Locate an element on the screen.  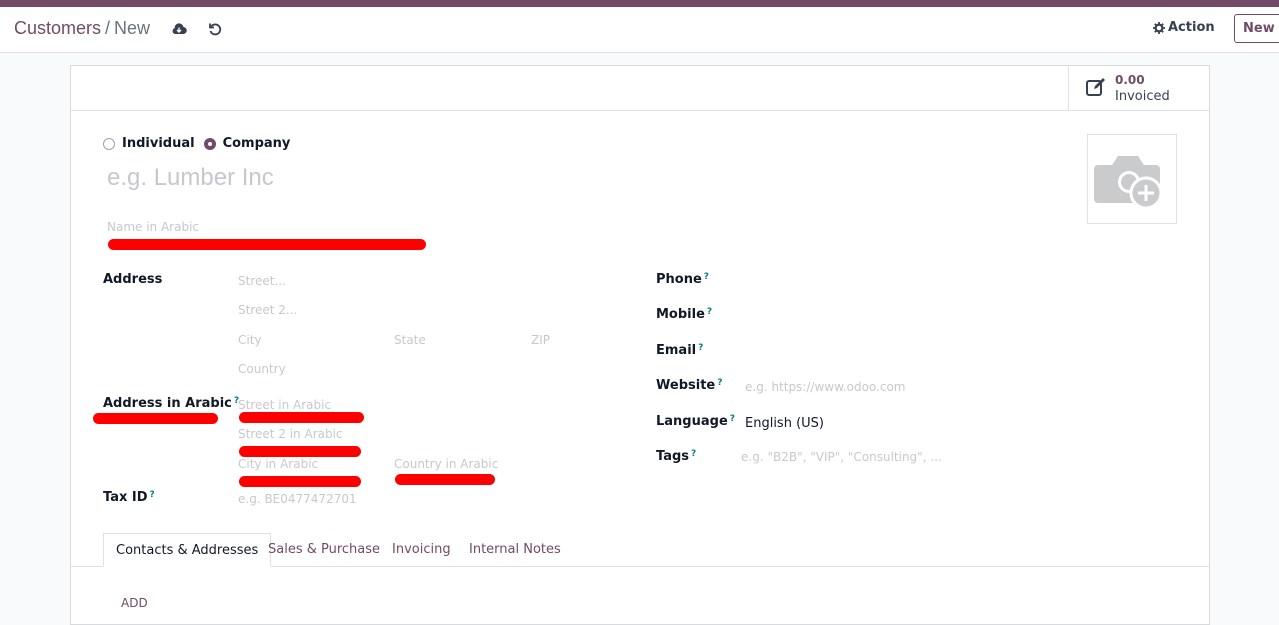
breadcrumb: Customers / New is located at coordinates (82, 28).